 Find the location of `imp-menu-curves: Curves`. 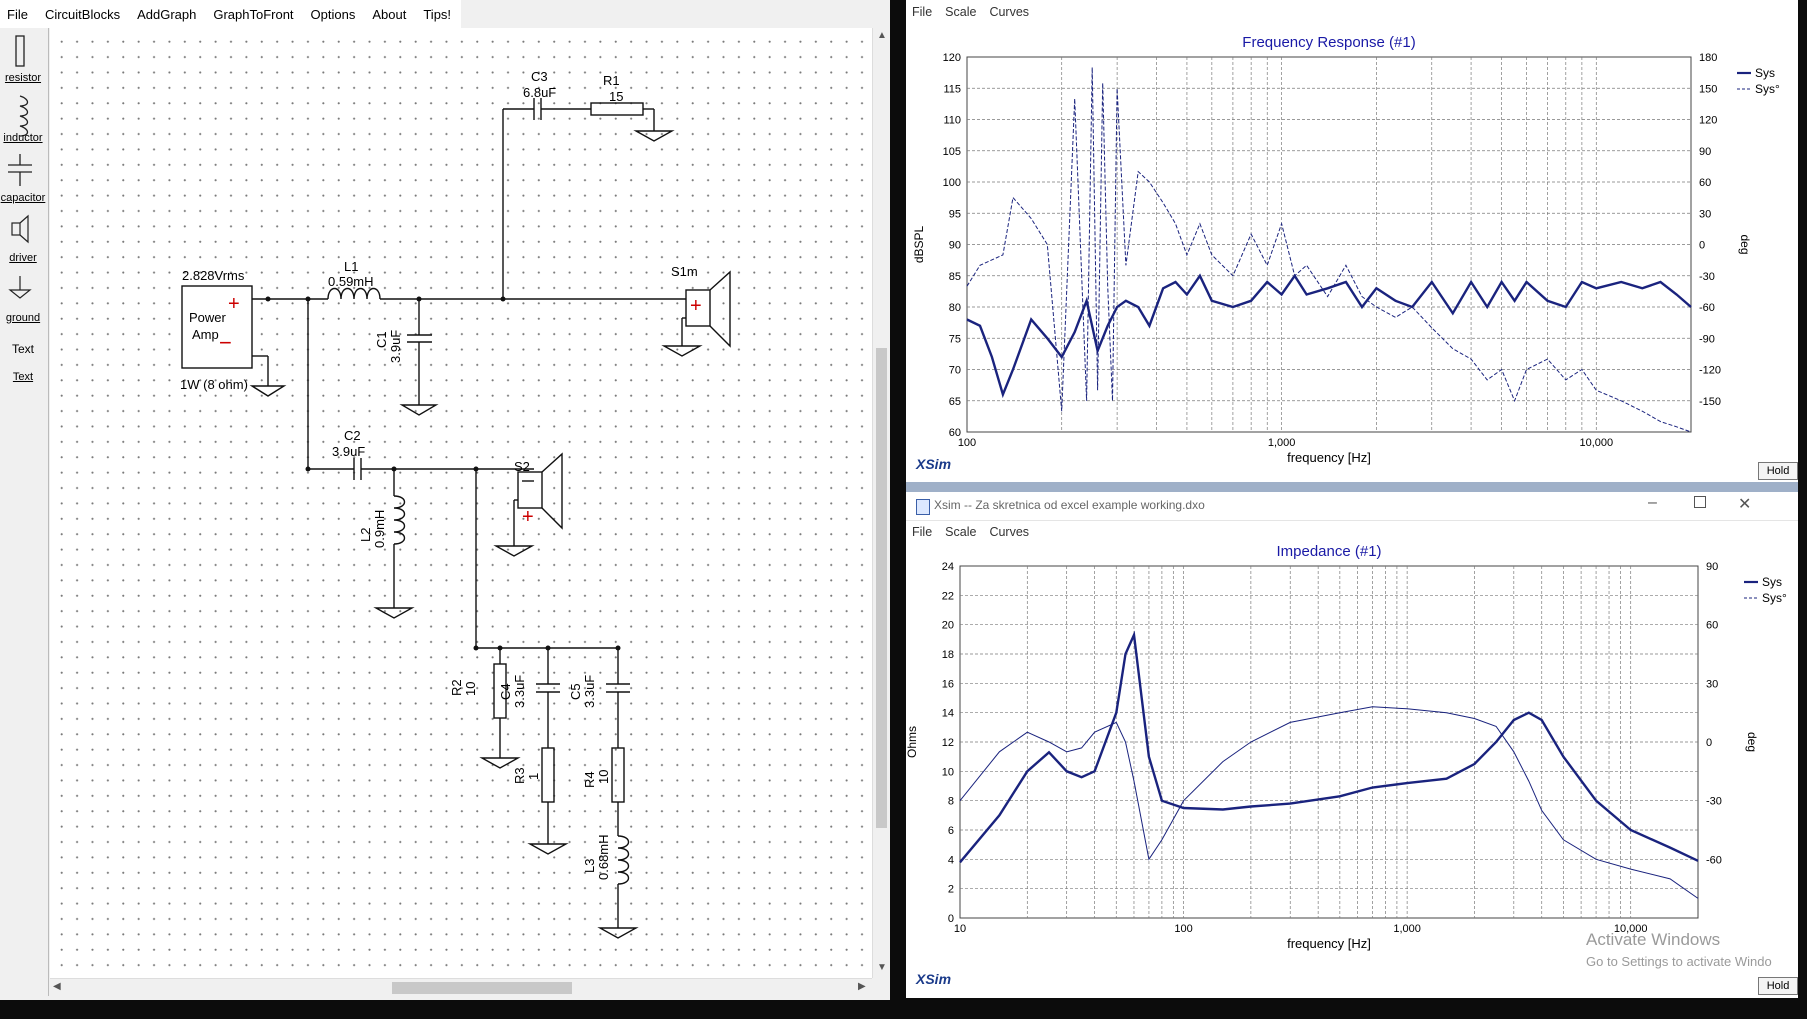

imp-menu-curves: Curves is located at coordinates (1009, 532).